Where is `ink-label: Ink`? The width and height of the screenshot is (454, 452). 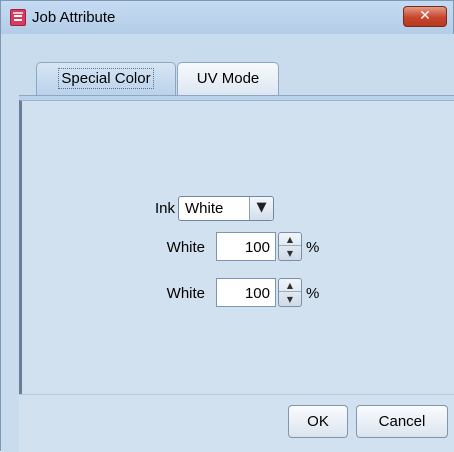 ink-label: Ink is located at coordinates (164, 208).